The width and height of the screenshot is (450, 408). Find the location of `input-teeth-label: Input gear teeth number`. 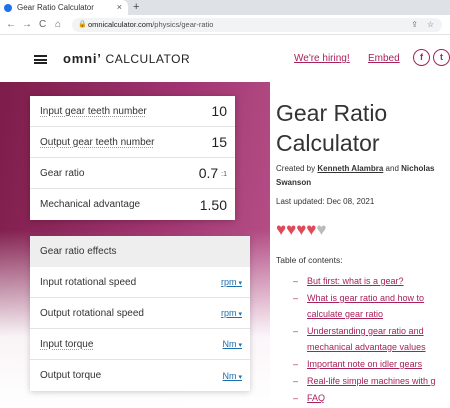

input-teeth-label: Input gear teeth number is located at coordinates (93, 111).